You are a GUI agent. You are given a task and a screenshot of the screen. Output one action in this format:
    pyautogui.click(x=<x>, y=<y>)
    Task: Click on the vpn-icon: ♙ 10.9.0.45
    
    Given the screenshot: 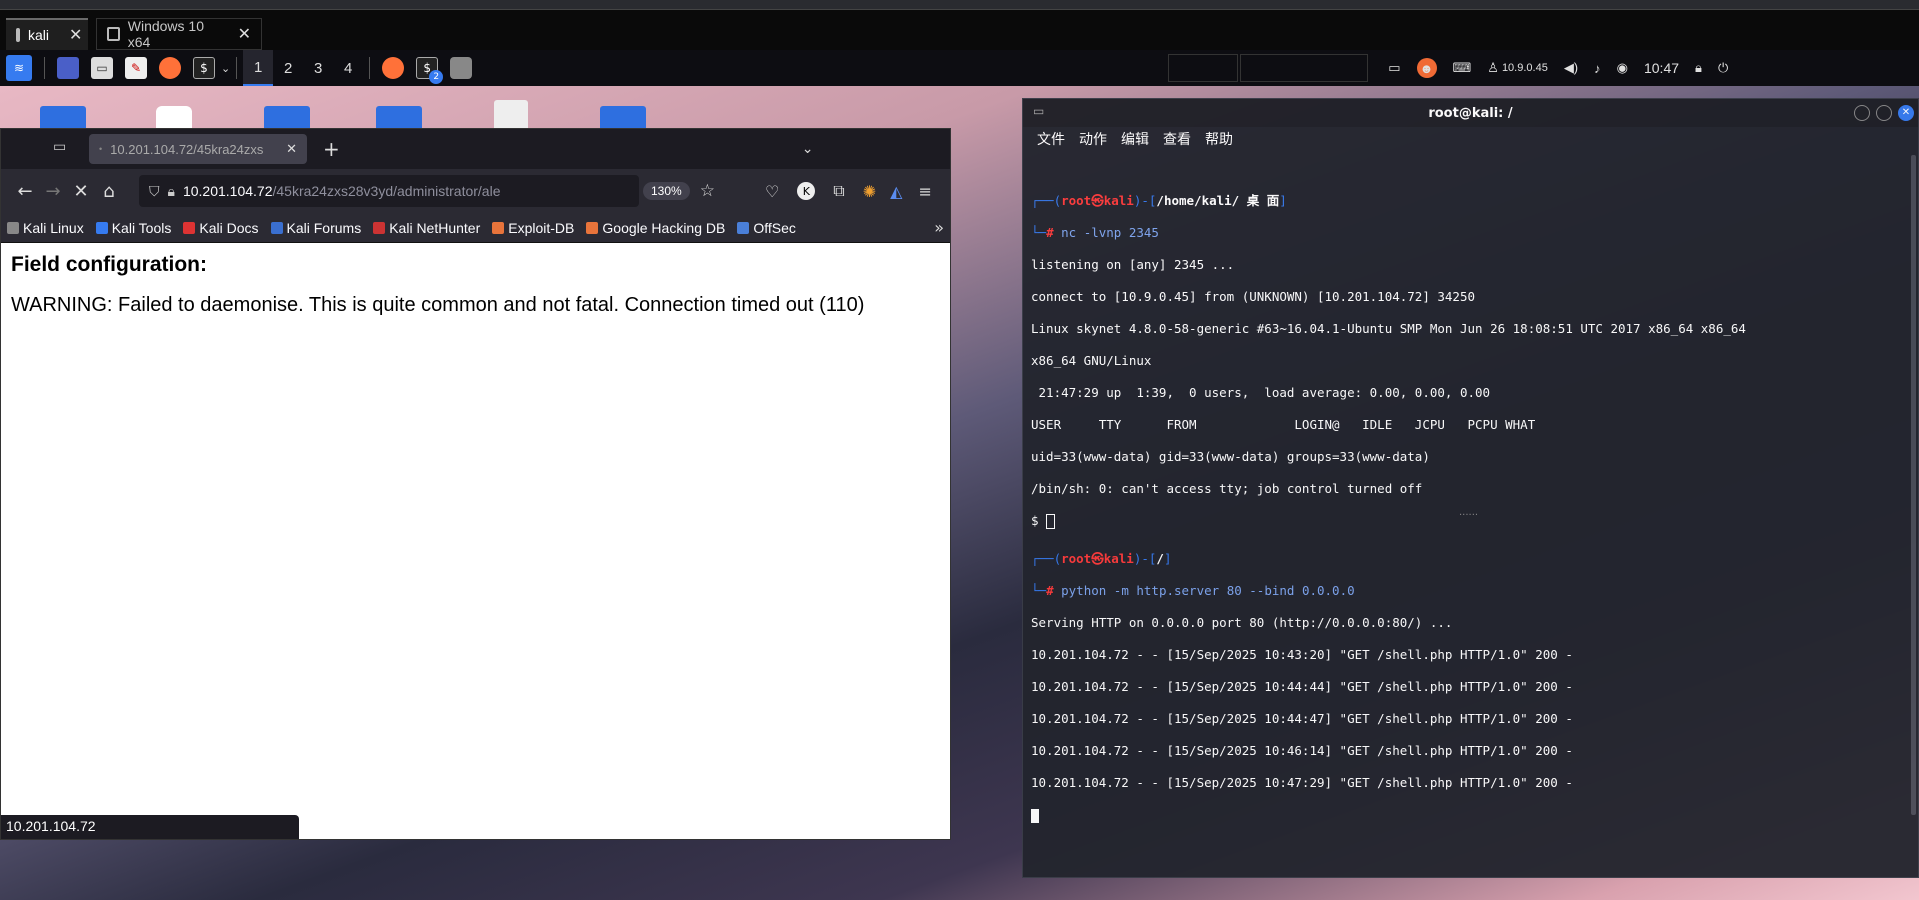 What is the action you would take?
    pyautogui.click(x=1517, y=68)
    